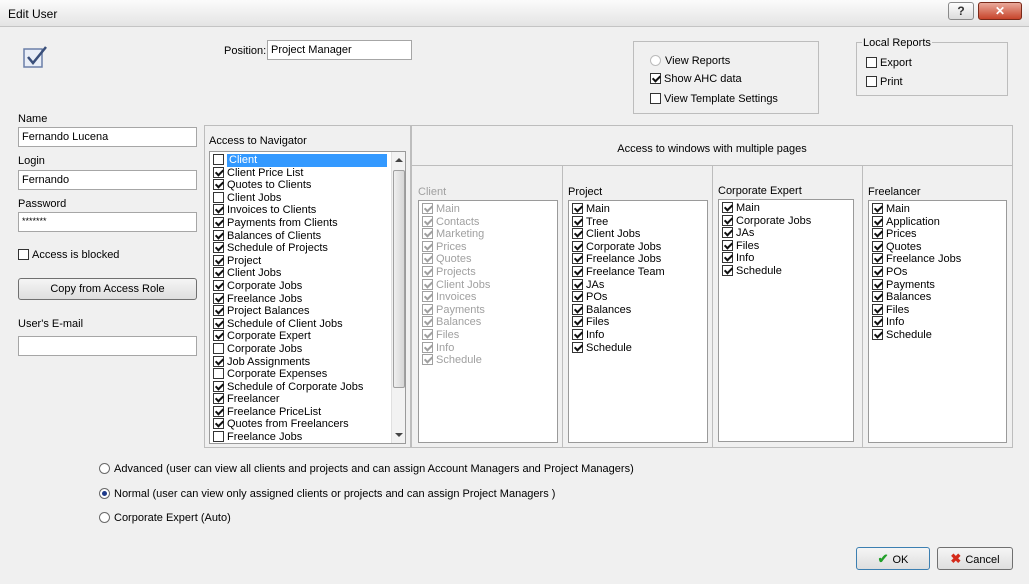 Image resolution: width=1029 pixels, height=584 pixels. I want to click on position-field: Project Manager, so click(339, 50).